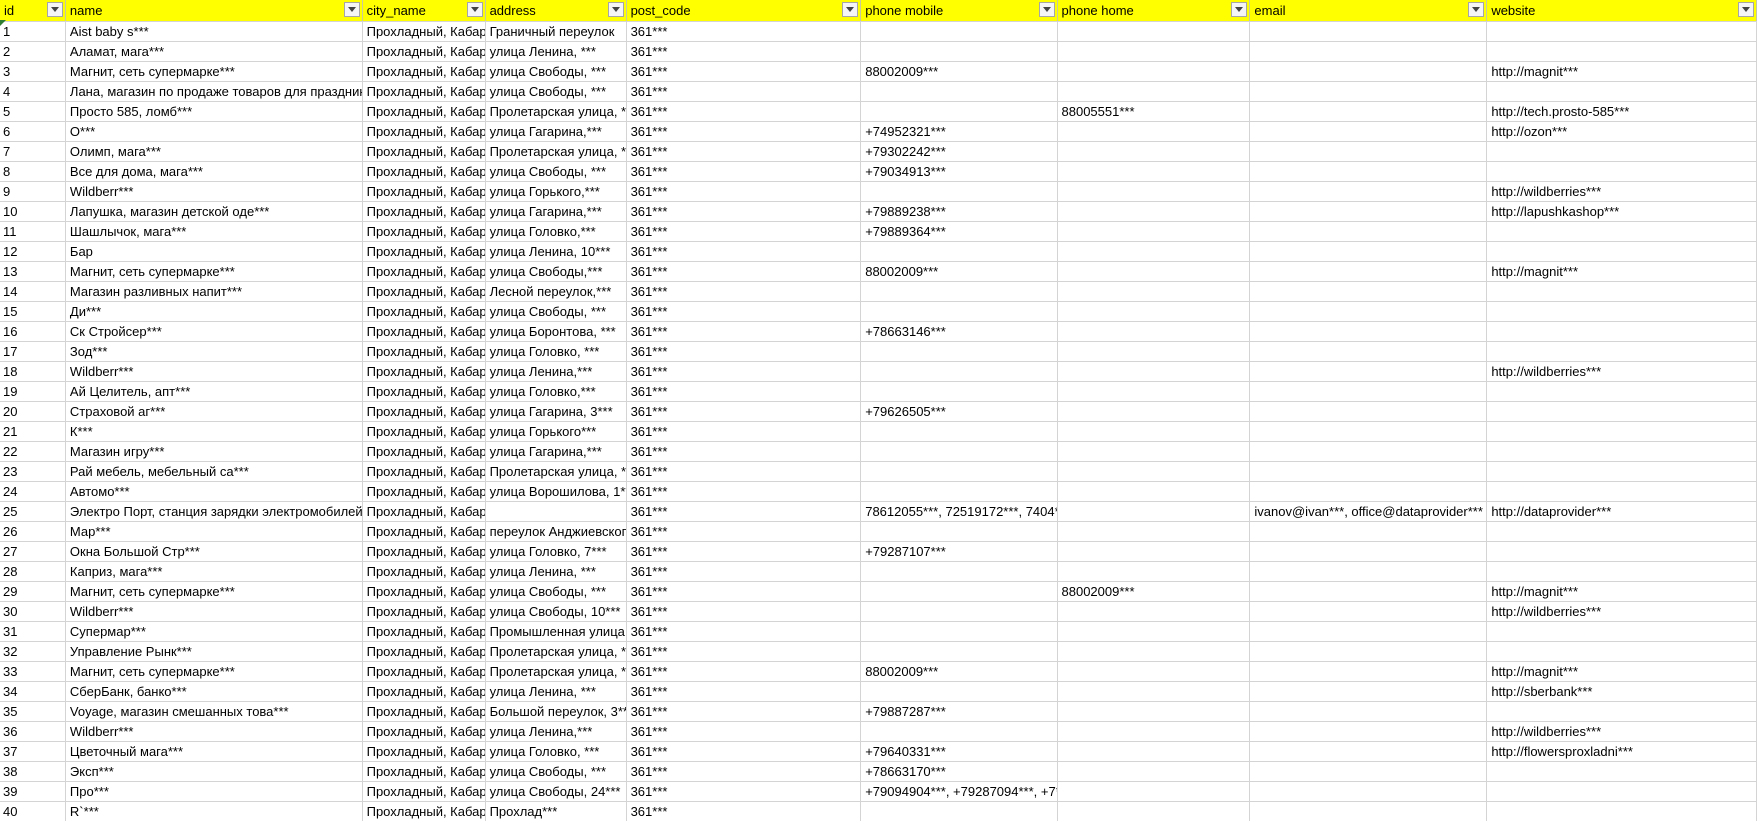  Describe the element at coordinates (1621, 611) in the screenshot. I see `cell-website: http://wildberries***` at that location.